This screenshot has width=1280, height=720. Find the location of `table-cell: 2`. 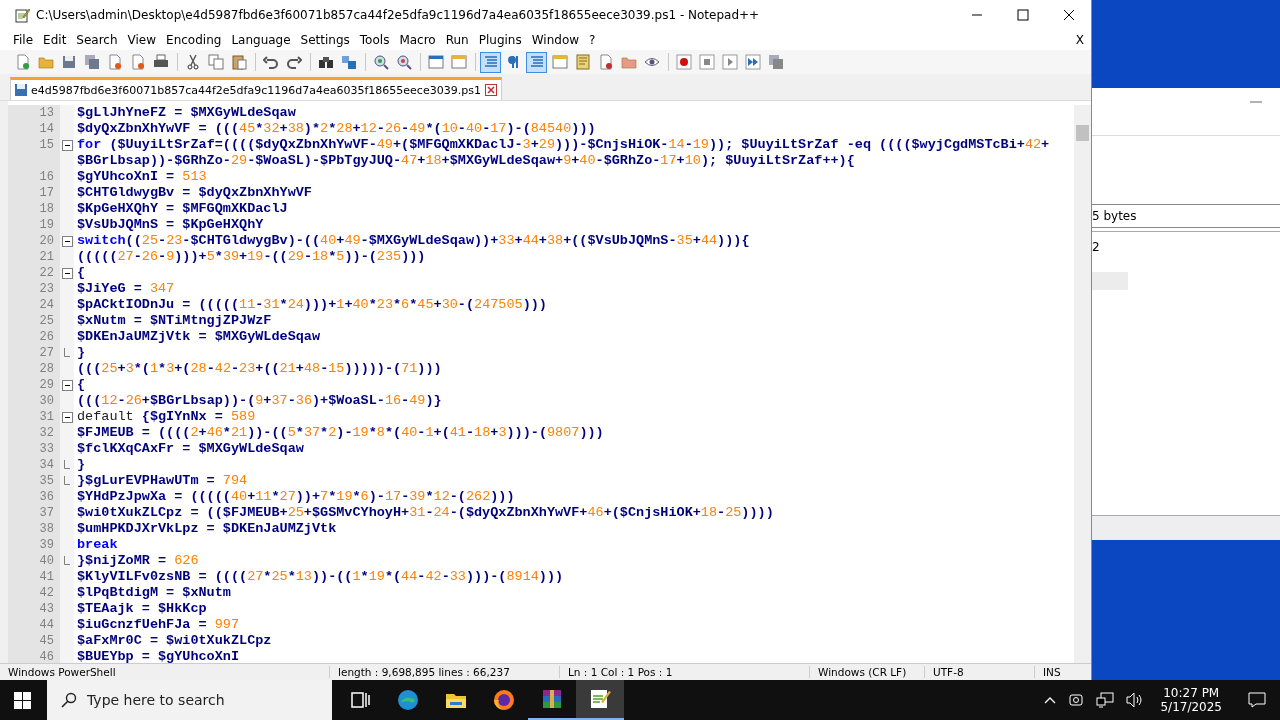

table-cell: 2 is located at coordinates (1096, 247).